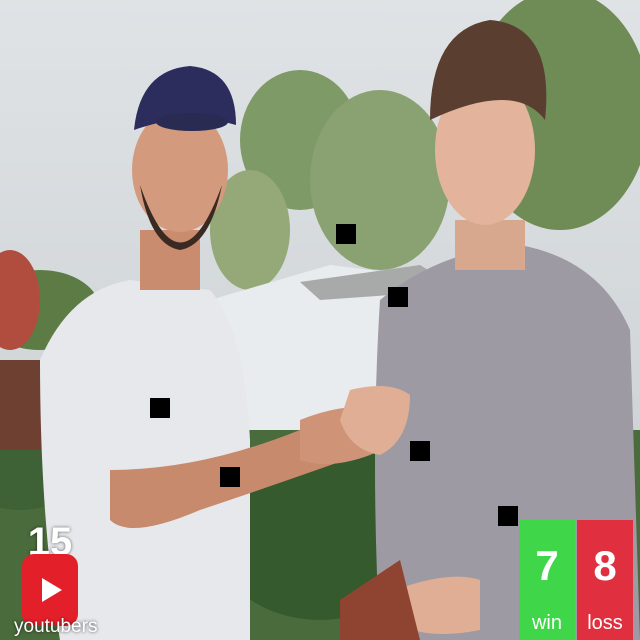  I want to click on win-box: 7 win, so click(547, 580).